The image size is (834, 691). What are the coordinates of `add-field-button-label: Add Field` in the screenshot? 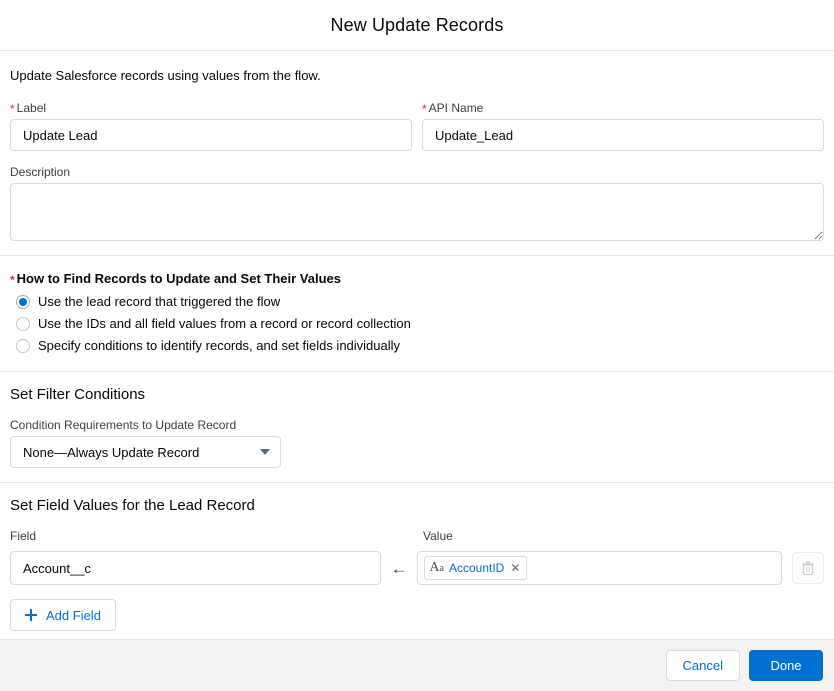 It's located at (73, 615).